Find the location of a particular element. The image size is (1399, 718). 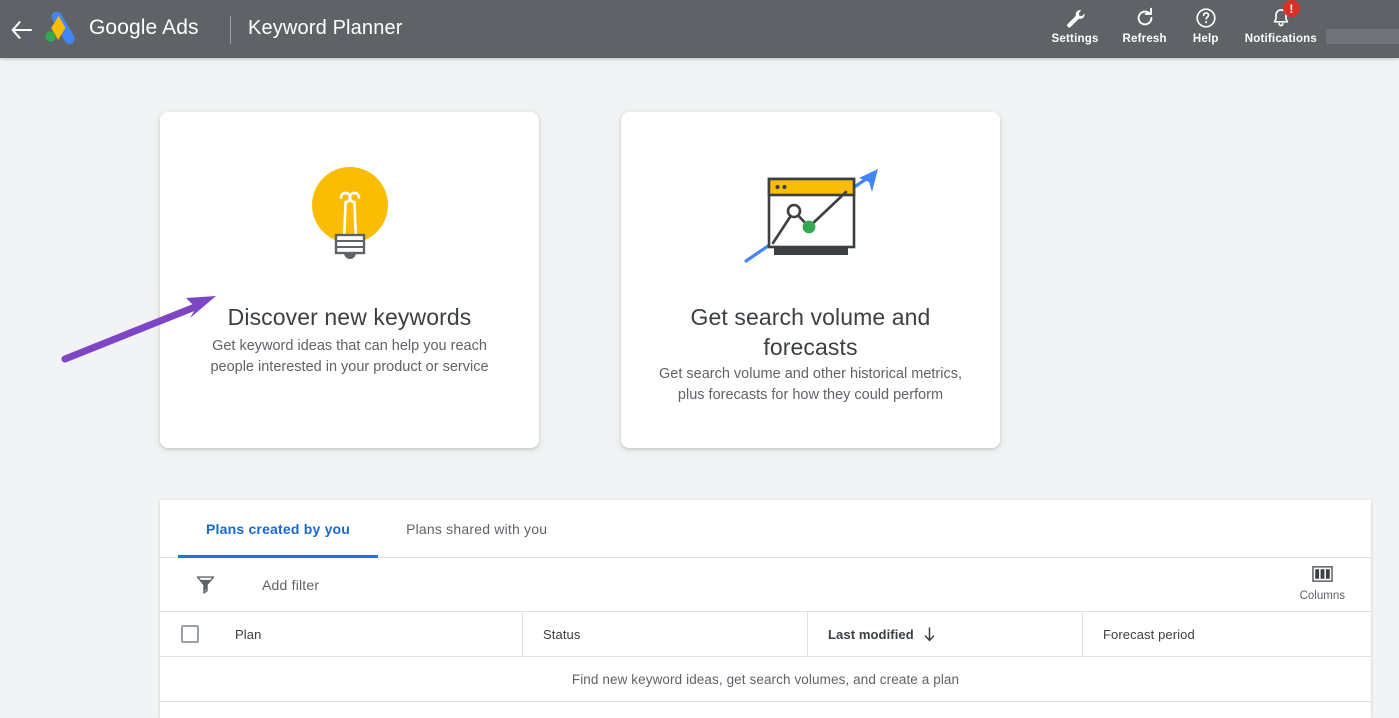

columns-label: Columns is located at coordinates (1322, 596).